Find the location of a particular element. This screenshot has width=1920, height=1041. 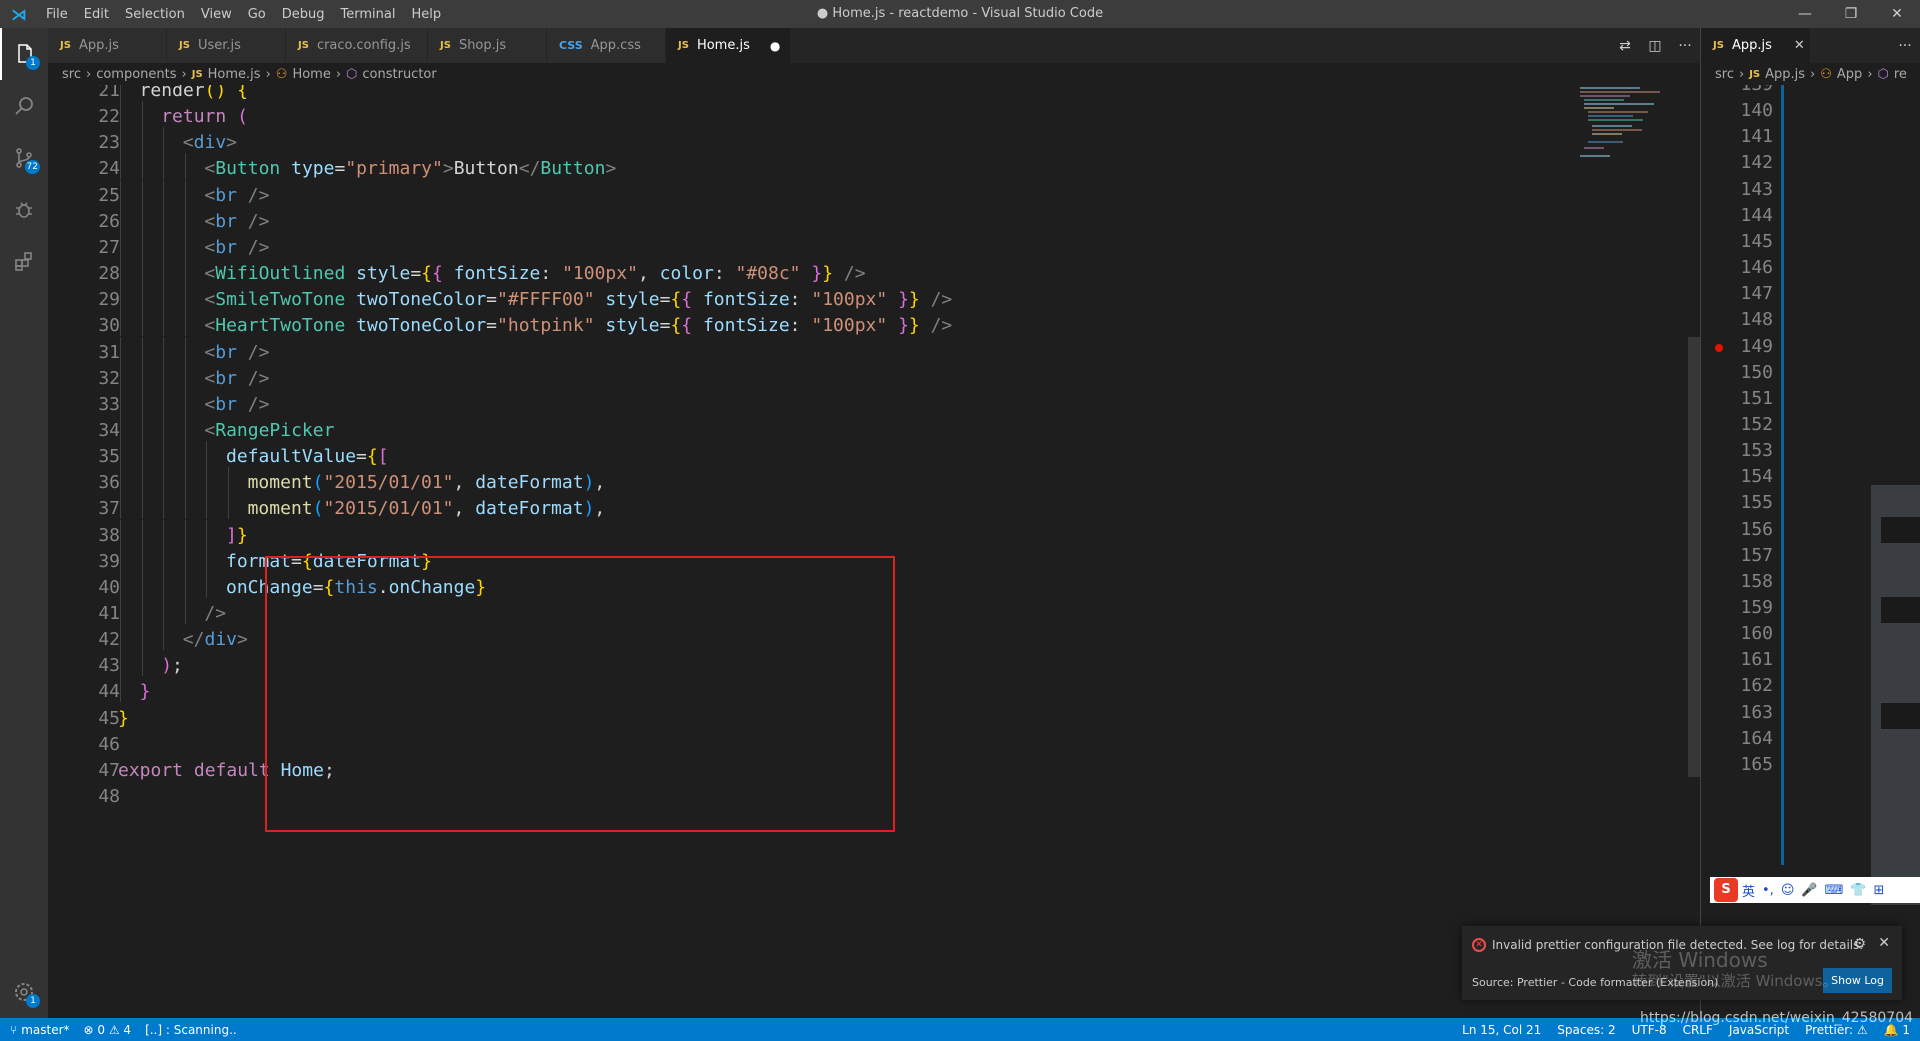

code-token: "2015/01/01" is located at coordinates (388, 483).